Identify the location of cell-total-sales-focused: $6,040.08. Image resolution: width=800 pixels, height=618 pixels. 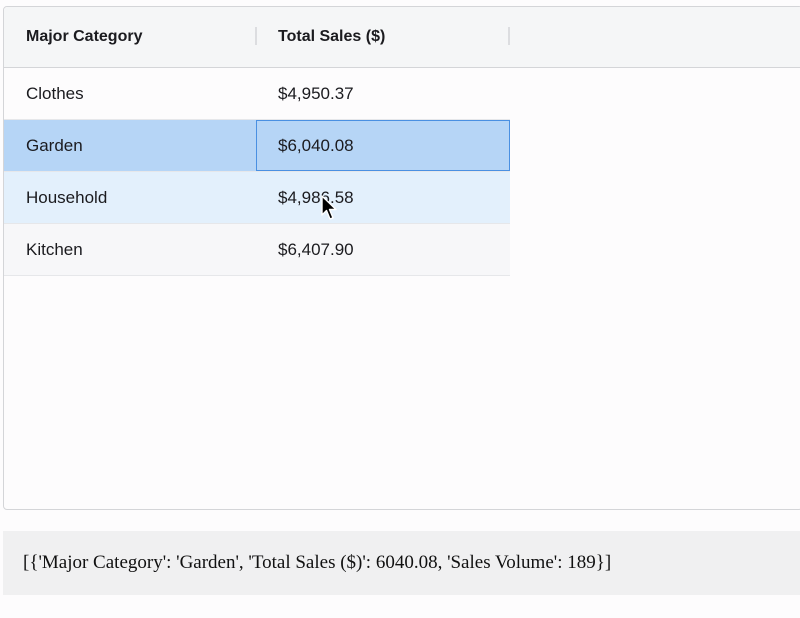
(383, 145).